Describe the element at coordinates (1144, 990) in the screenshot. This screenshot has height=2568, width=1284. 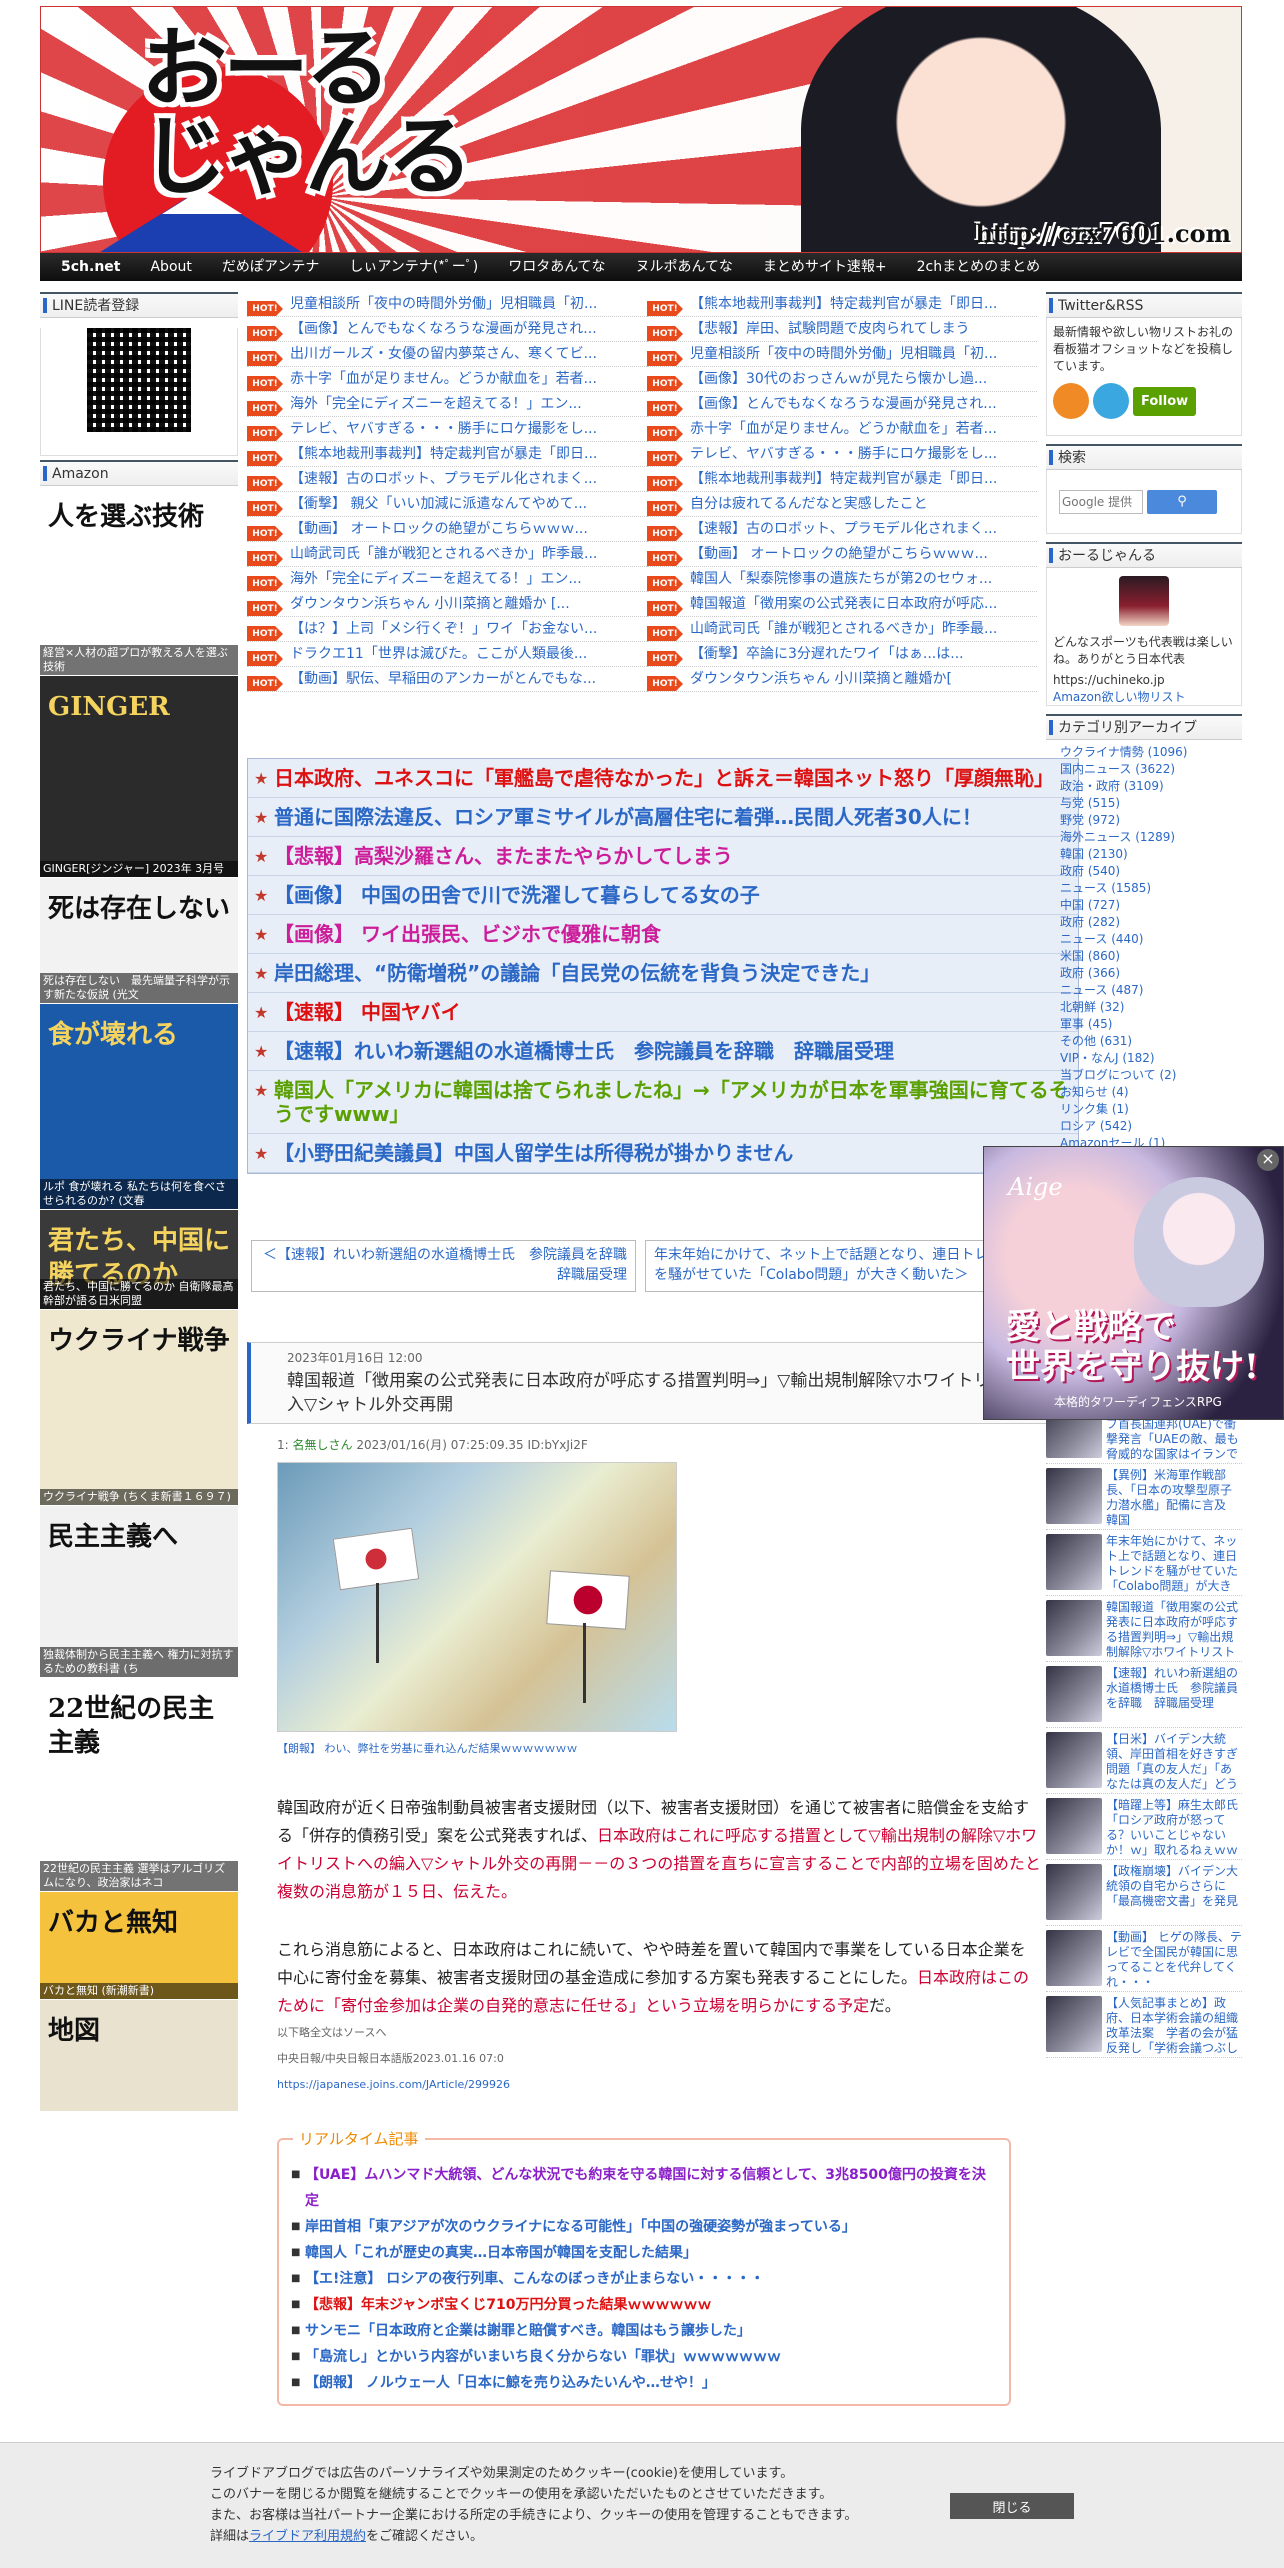
I see `category-item: ニュース (487)` at that location.